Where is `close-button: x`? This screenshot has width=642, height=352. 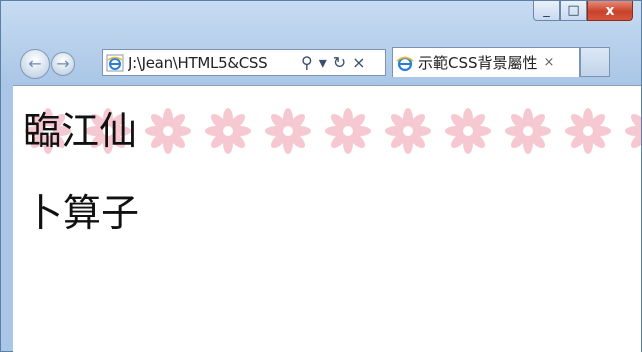 close-button: x is located at coordinates (610, 11).